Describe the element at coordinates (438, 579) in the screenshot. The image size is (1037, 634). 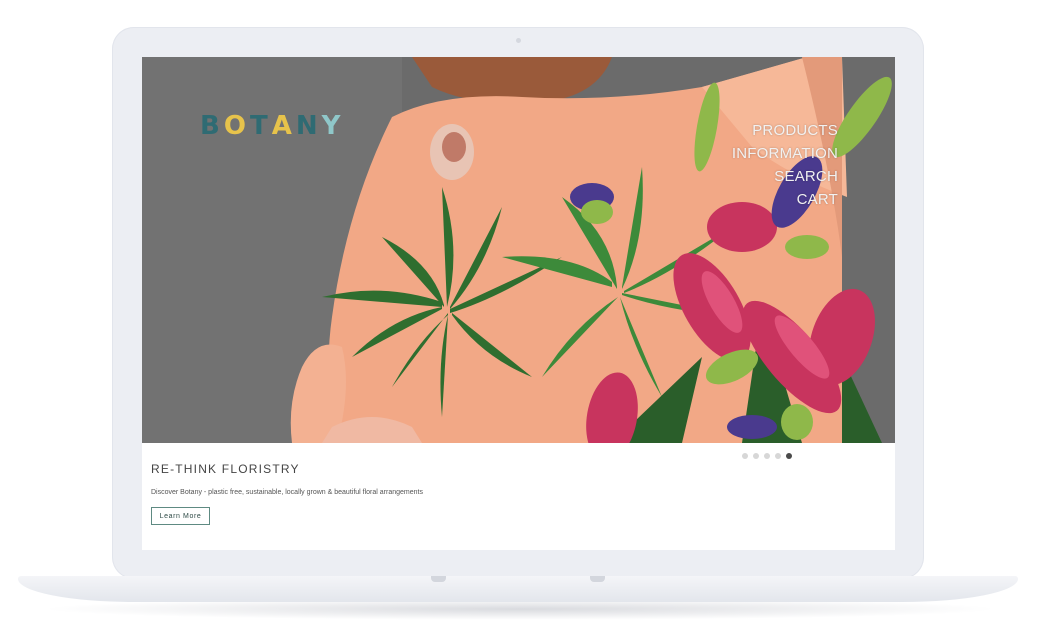
I see `laptop-hinge-left` at that location.